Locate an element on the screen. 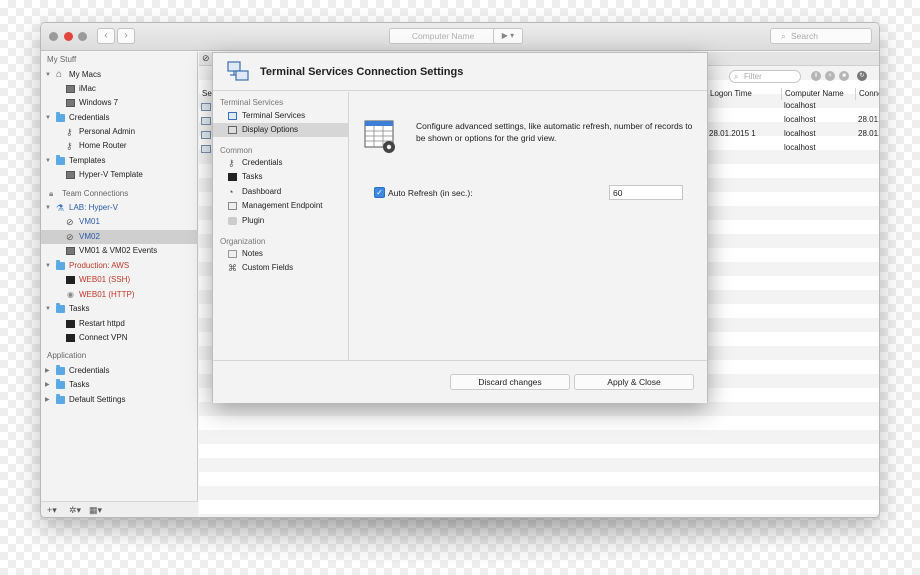 Image resolution: width=920 pixels, height=575 pixels. sidebar-item-lab-hyperv: ▼ ⚗ LAB: Hyper-V is located at coordinates (119, 208).